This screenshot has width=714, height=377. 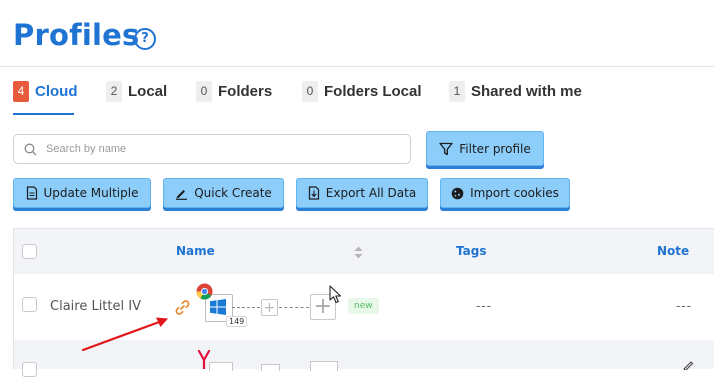 I want to click on tab-count: 2, so click(x=114, y=91).